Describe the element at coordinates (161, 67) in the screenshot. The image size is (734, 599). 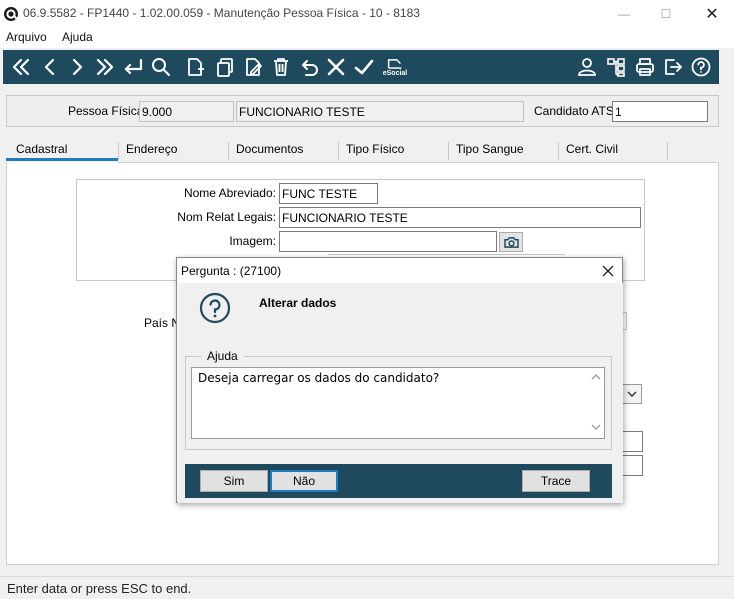
I see `search-icon` at that location.